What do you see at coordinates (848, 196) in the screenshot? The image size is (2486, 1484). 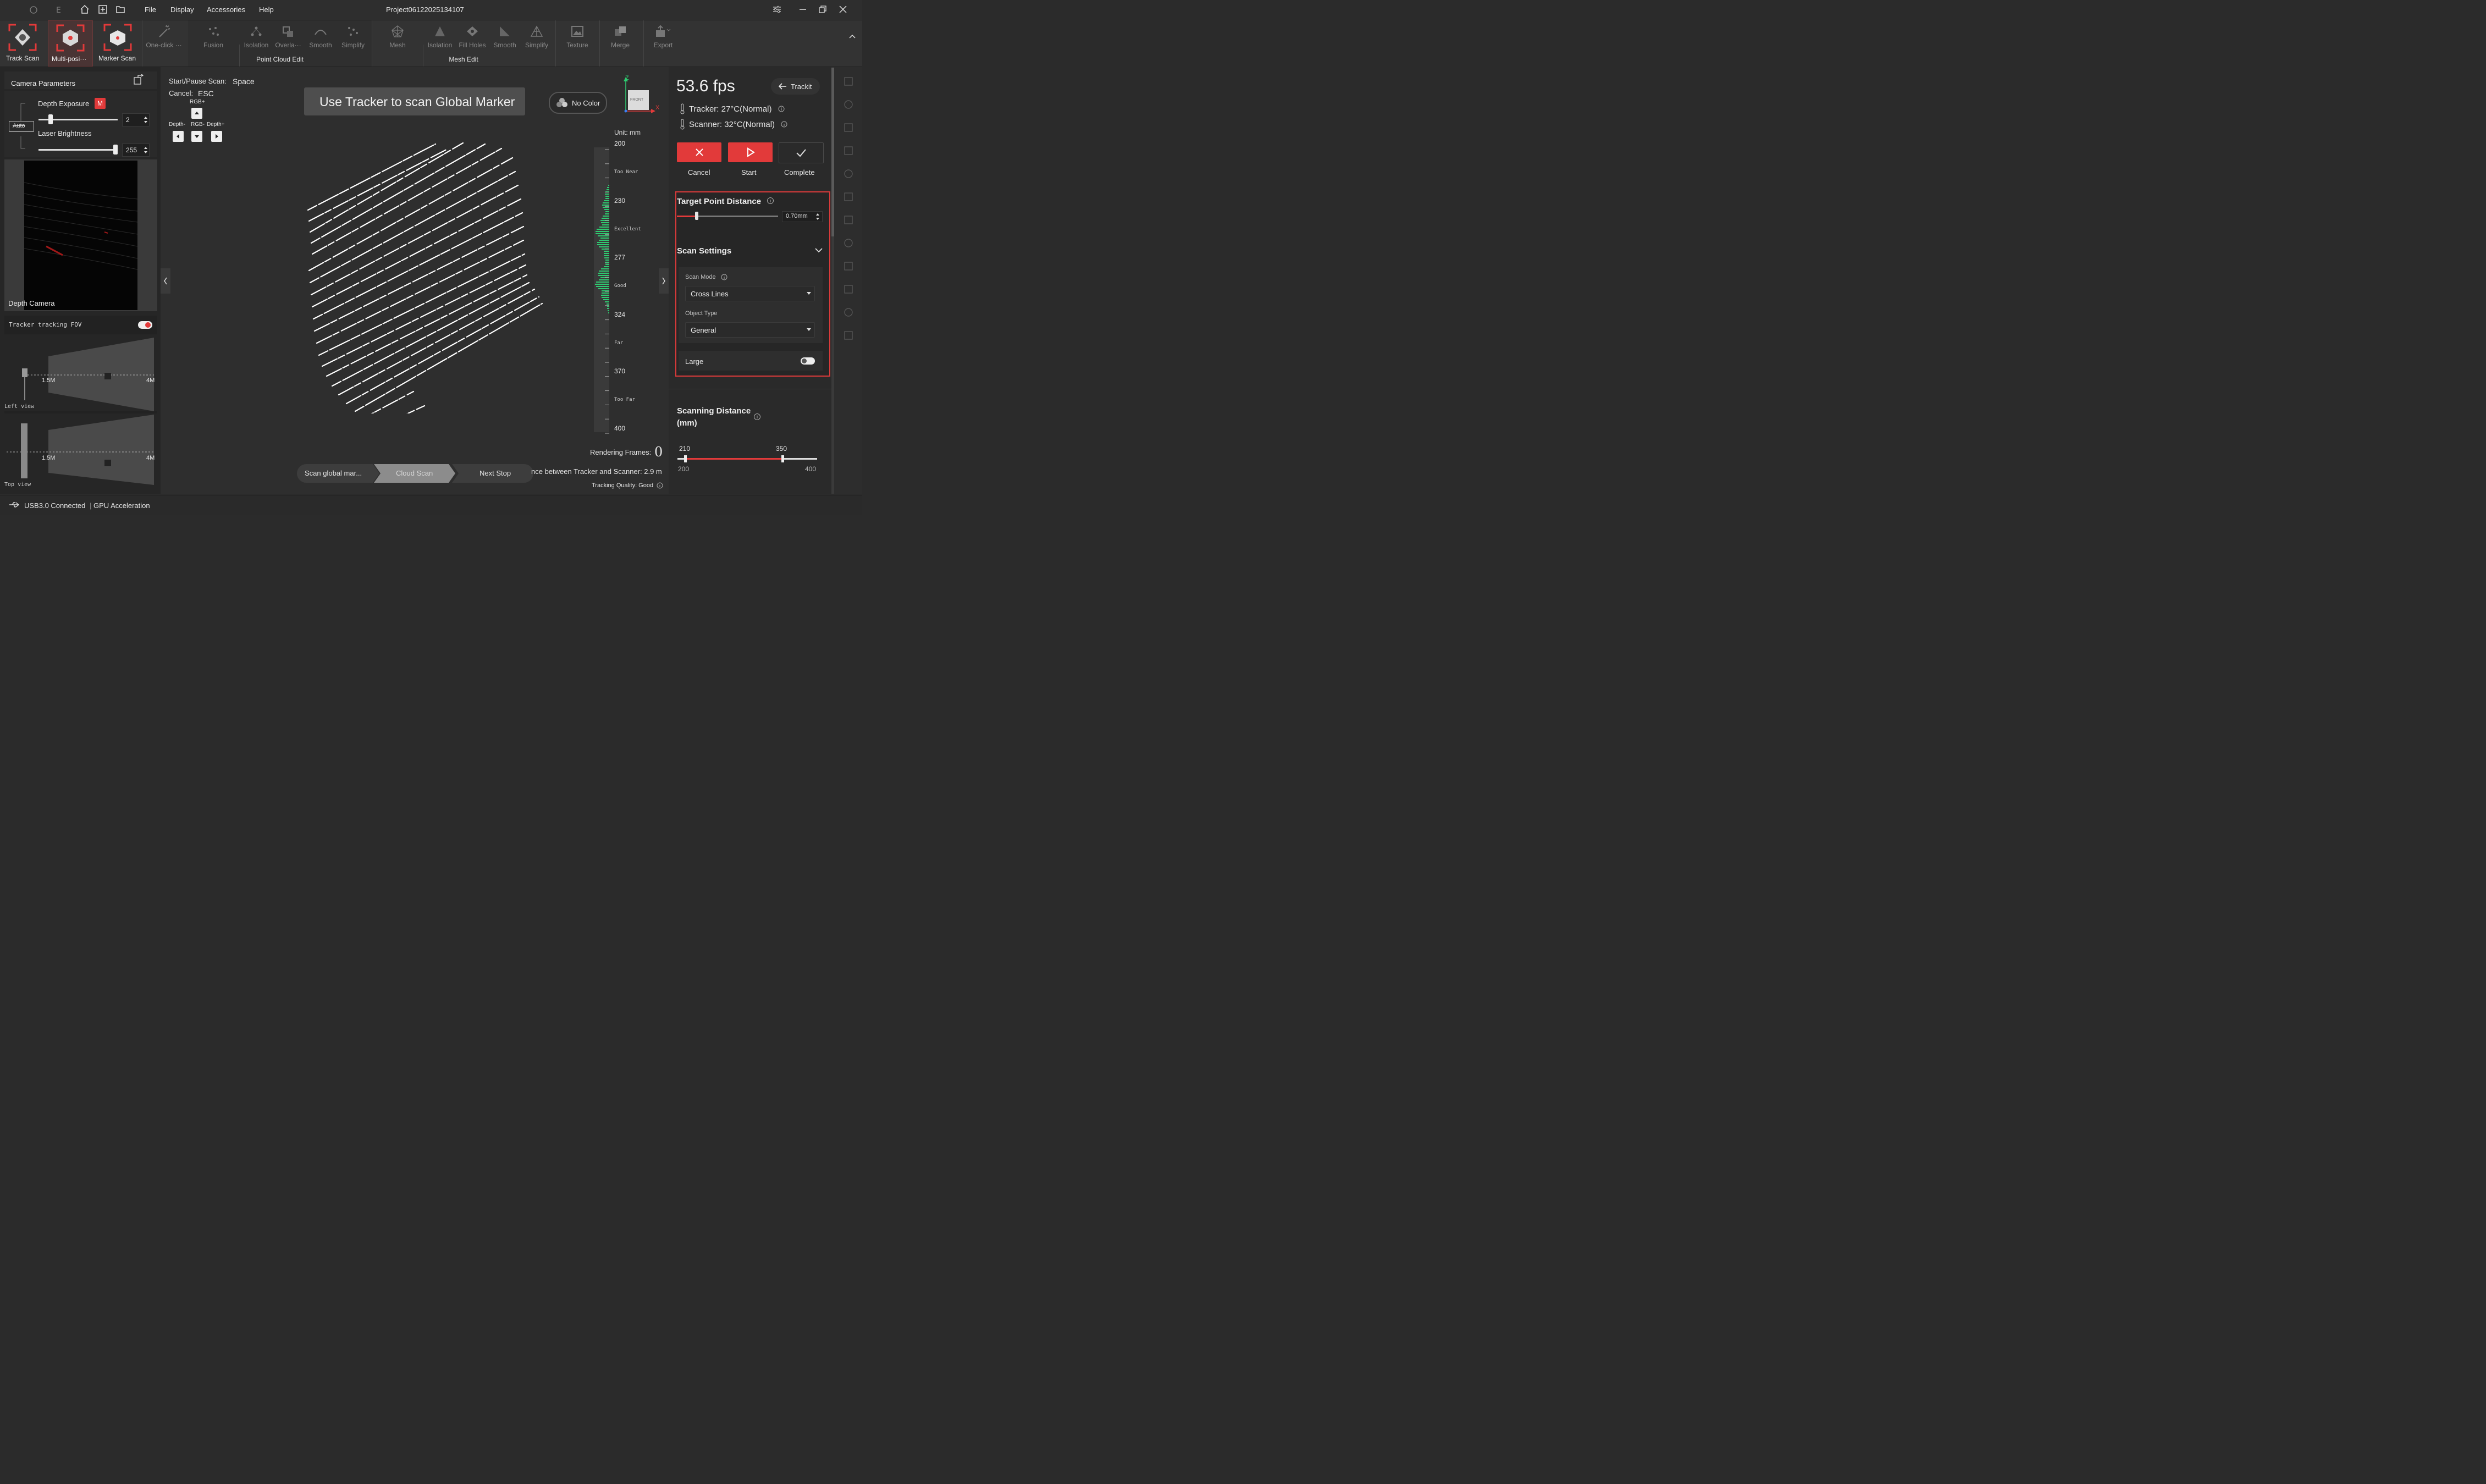 I see `invert-select-icon` at bounding box center [848, 196].